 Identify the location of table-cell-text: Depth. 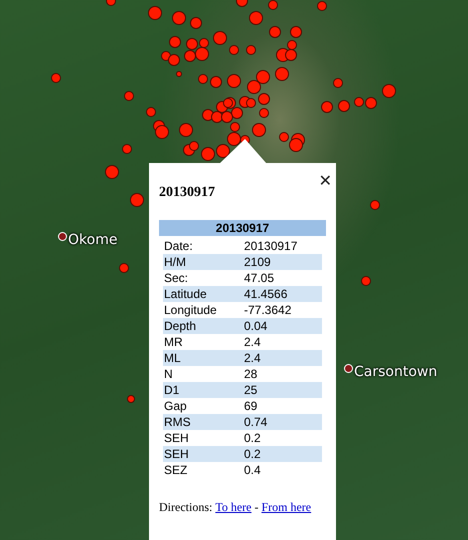
(180, 326).